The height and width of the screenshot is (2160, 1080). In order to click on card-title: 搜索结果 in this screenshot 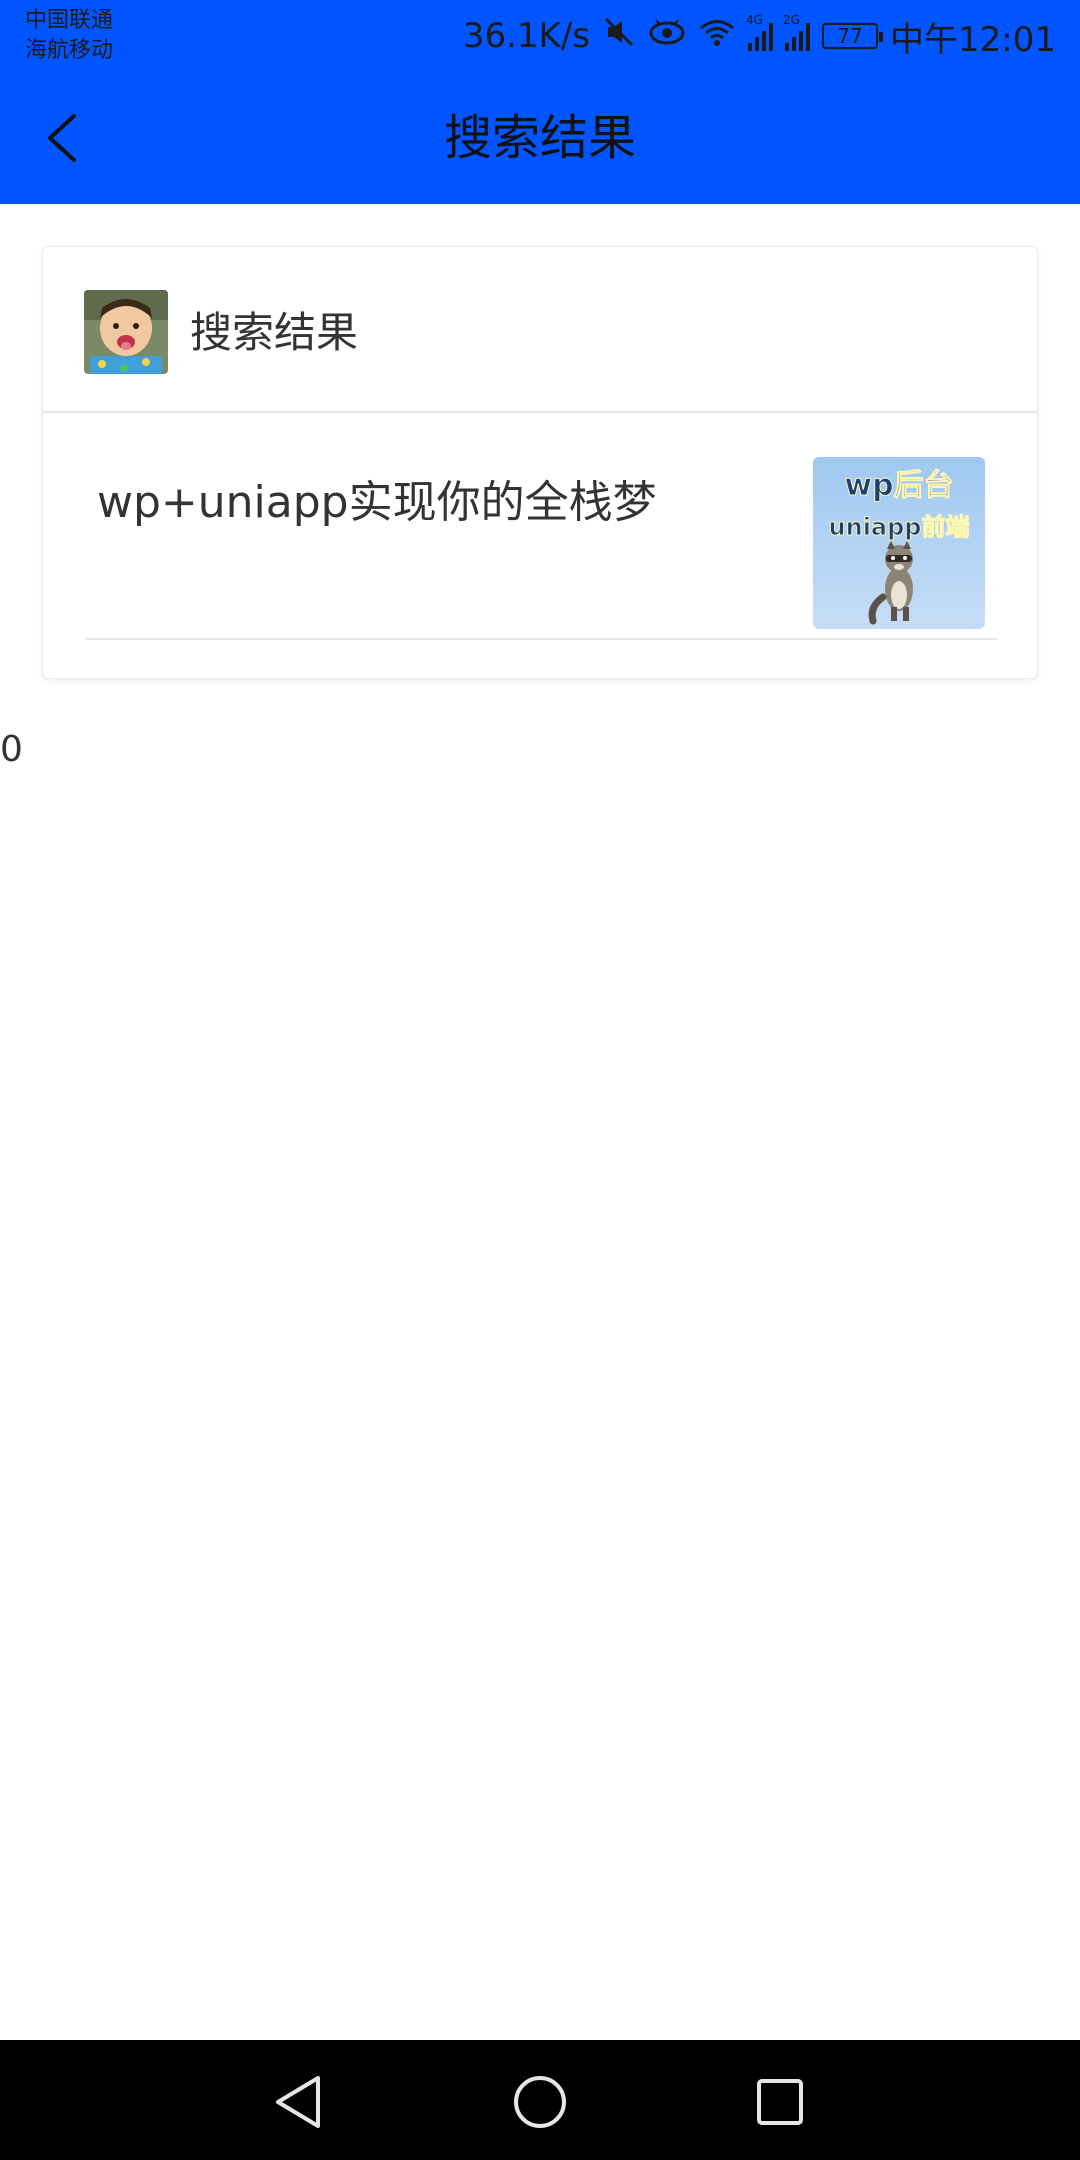, I will do `click(274, 332)`.